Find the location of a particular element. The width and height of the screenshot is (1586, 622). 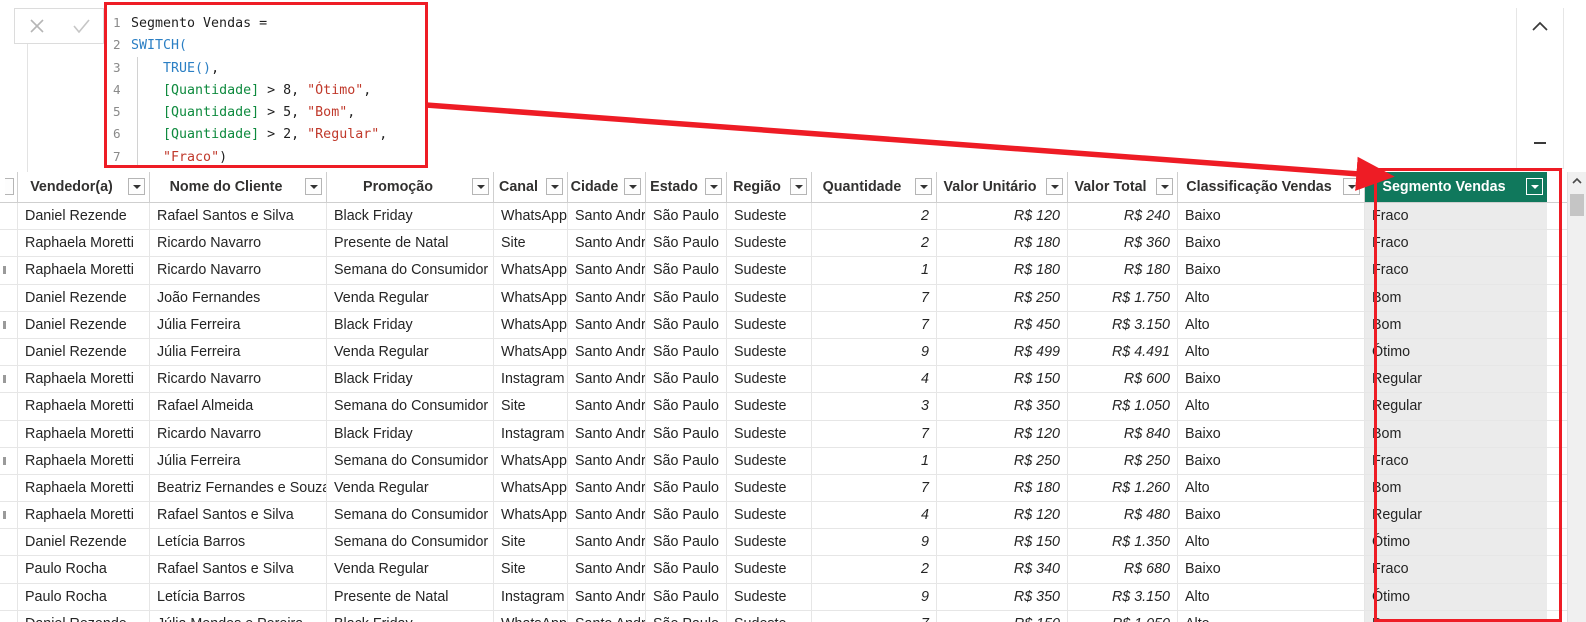

cell-promo: Venda Regular is located at coordinates (410, 569).